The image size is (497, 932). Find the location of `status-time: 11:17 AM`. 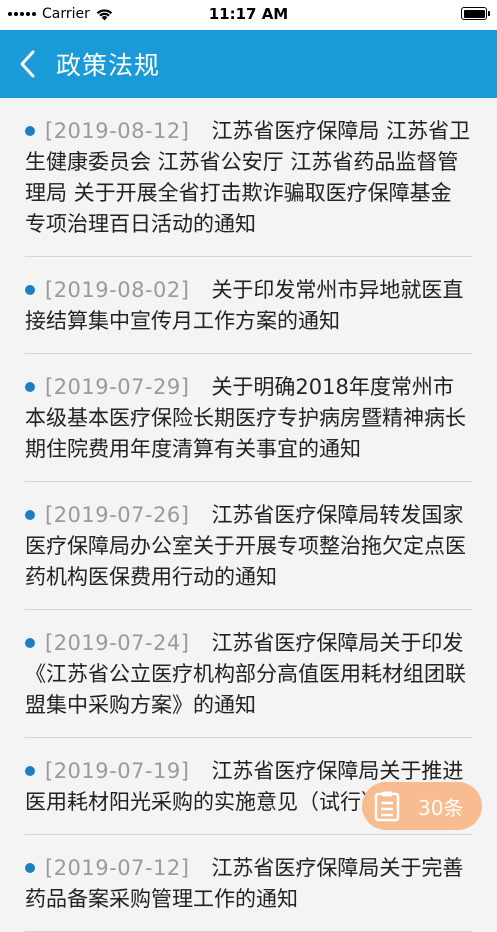

status-time: 11:17 AM is located at coordinates (248, 14).